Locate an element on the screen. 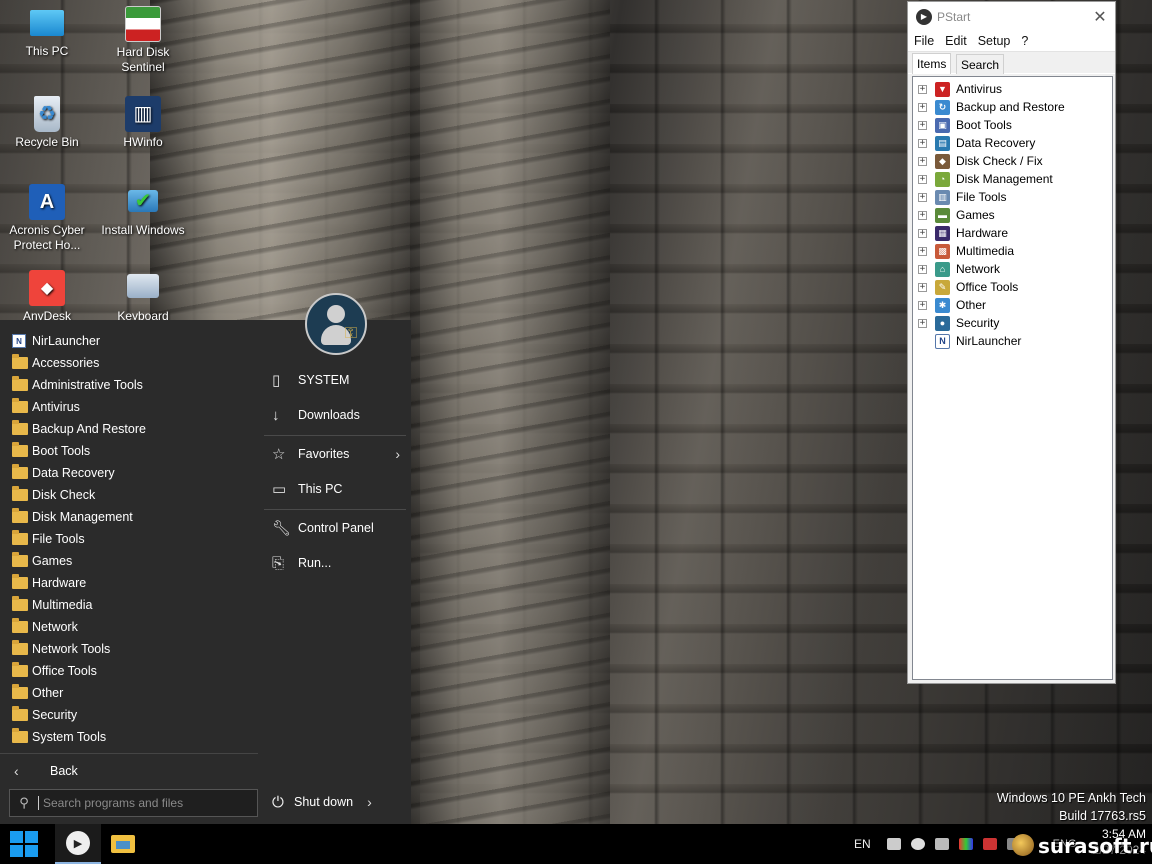  start-link-label: Control Panel is located at coordinates (336, 528).